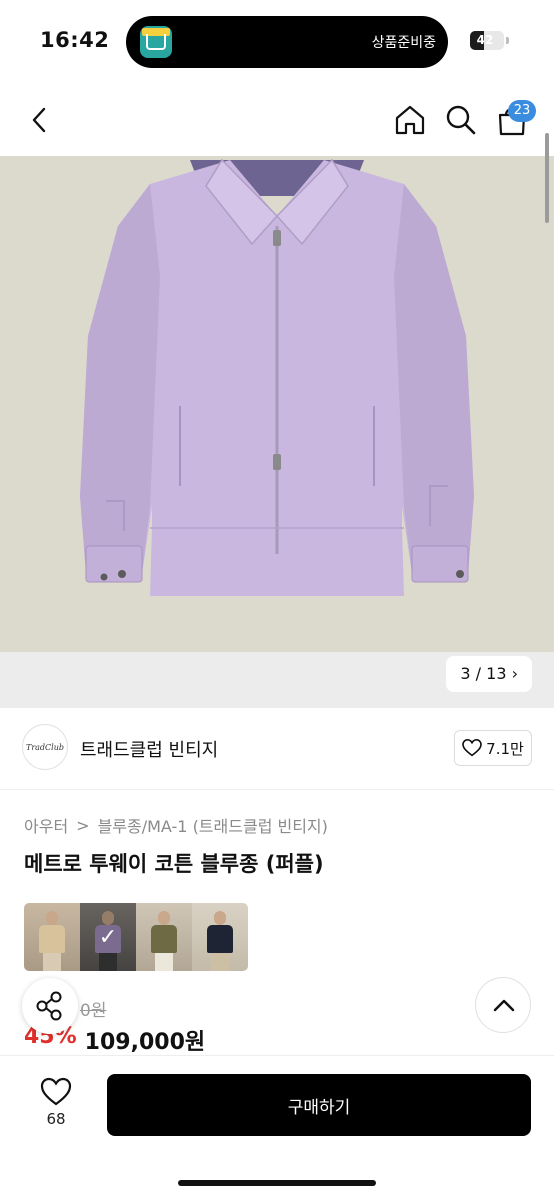 Image resolution: width=554 pixels, height=1200 pixels. What do you see at coordinates (410, 120) in the screenshot?
I see `home-icon` at bounding box center [410, 120].